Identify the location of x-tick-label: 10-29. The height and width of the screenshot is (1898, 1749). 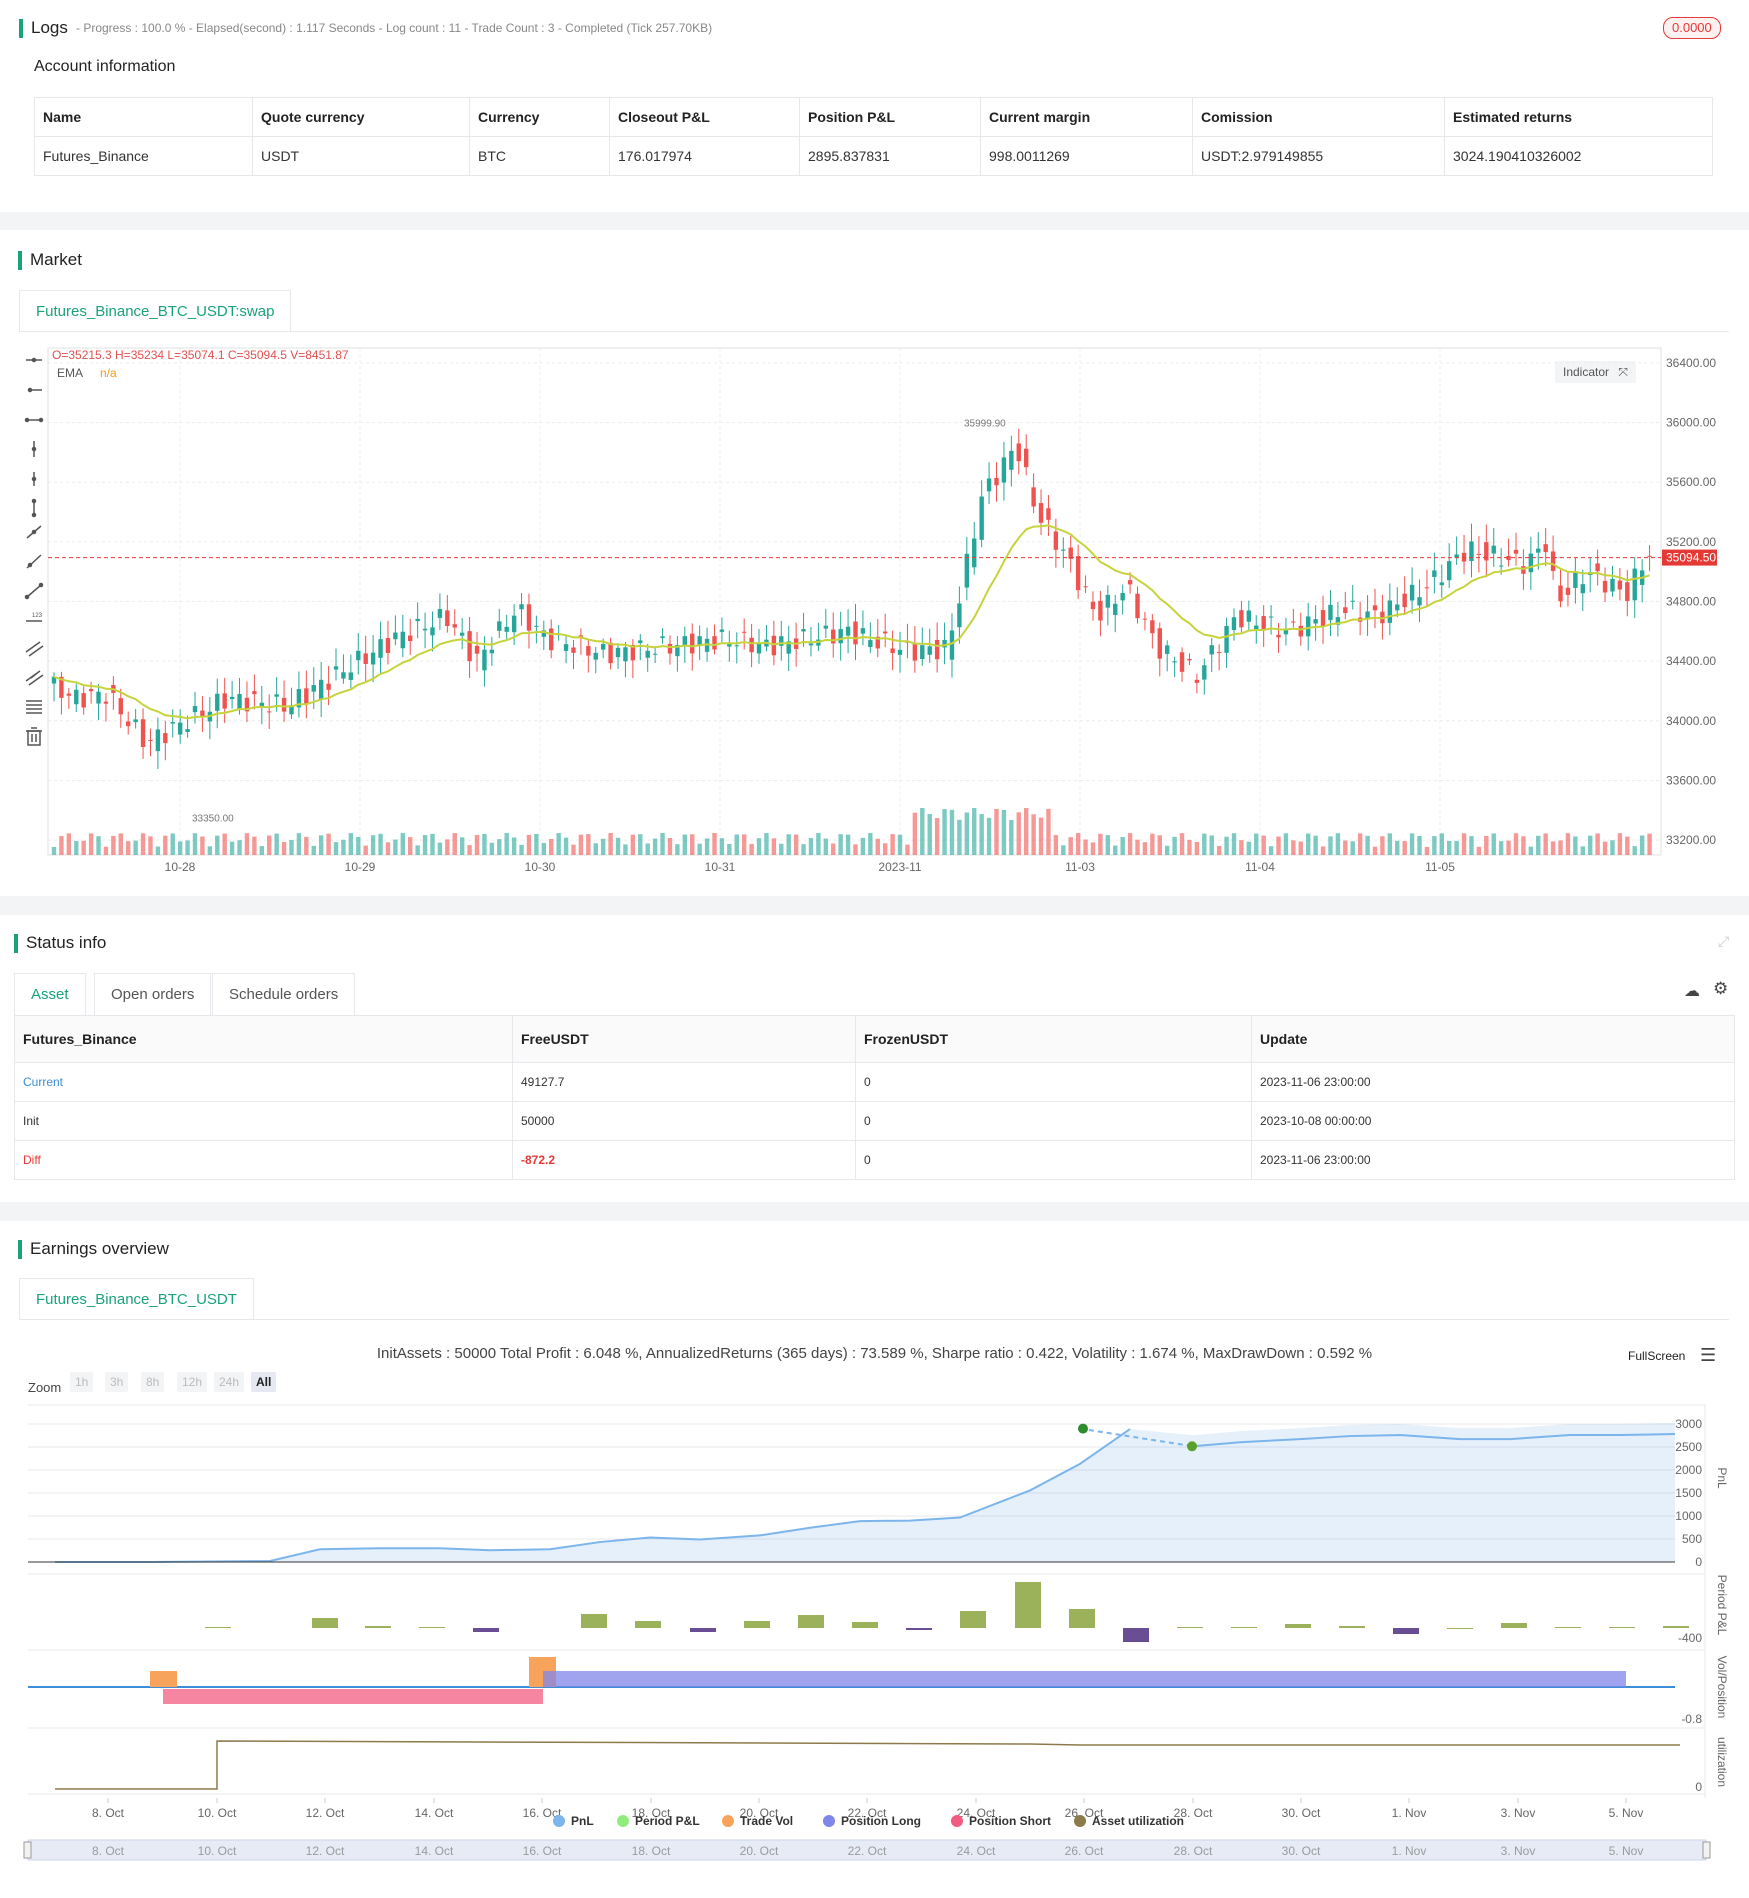
(360, 867).